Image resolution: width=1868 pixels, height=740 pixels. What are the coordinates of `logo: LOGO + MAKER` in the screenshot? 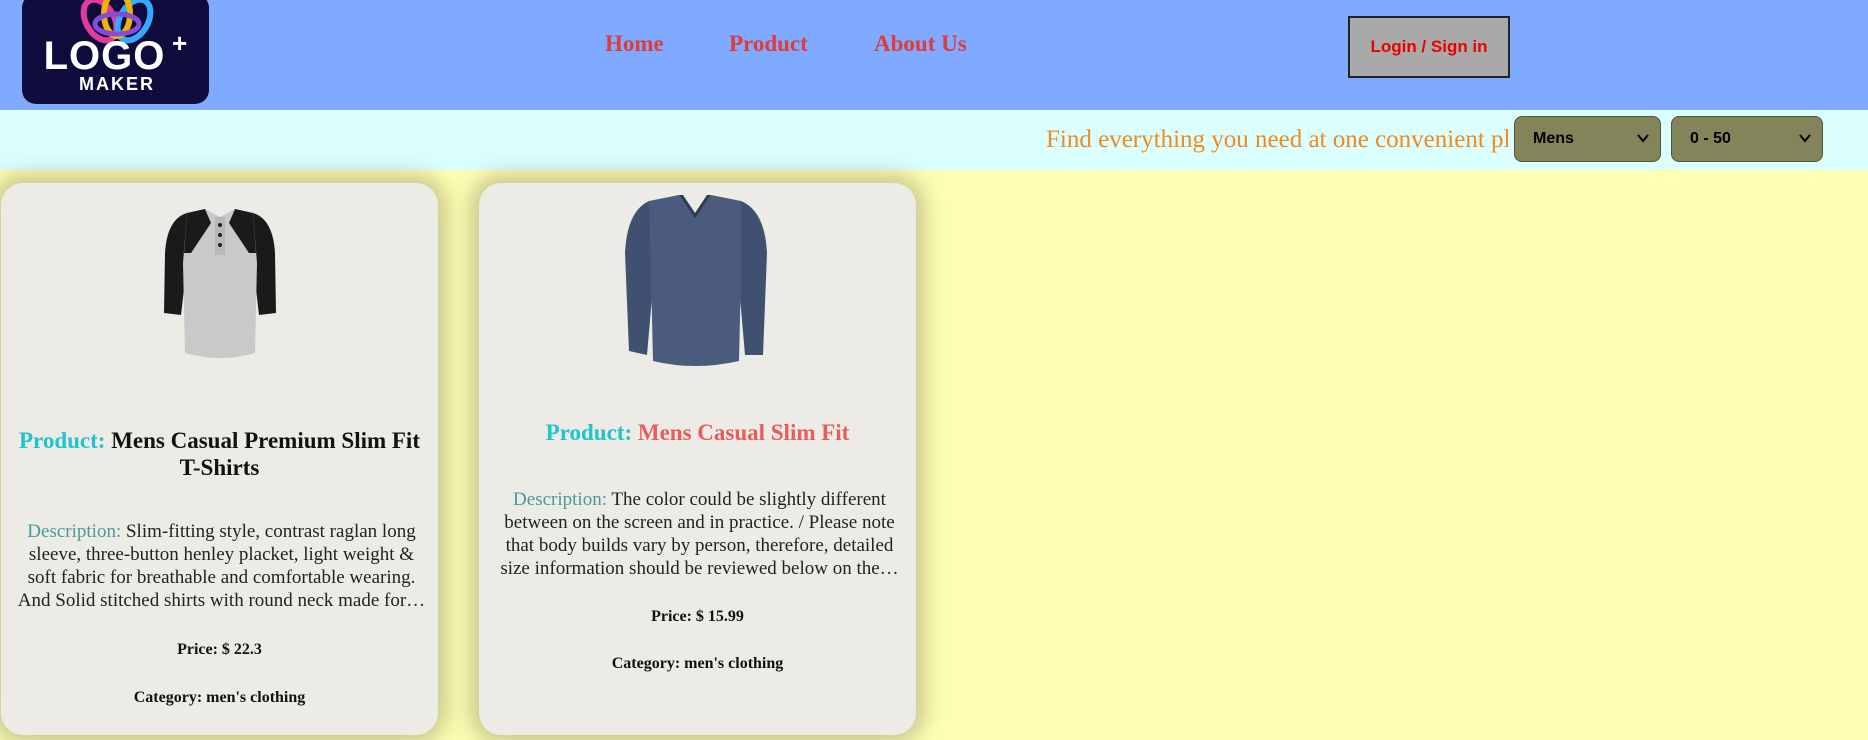 It's located at (115, 52).